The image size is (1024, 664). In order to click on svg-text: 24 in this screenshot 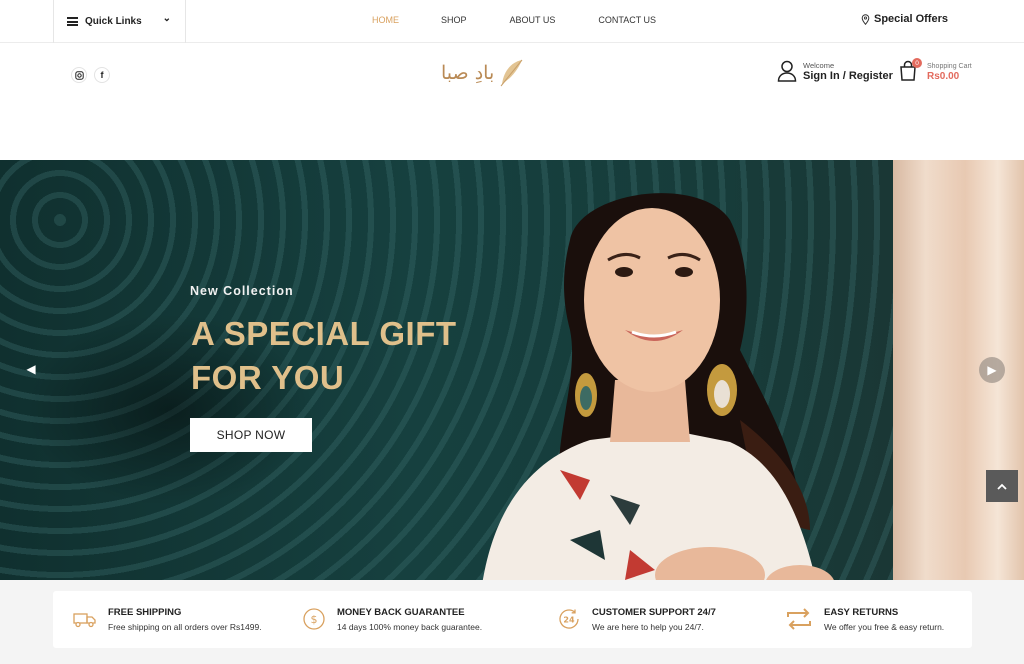, I will do `click(569, 620)`.